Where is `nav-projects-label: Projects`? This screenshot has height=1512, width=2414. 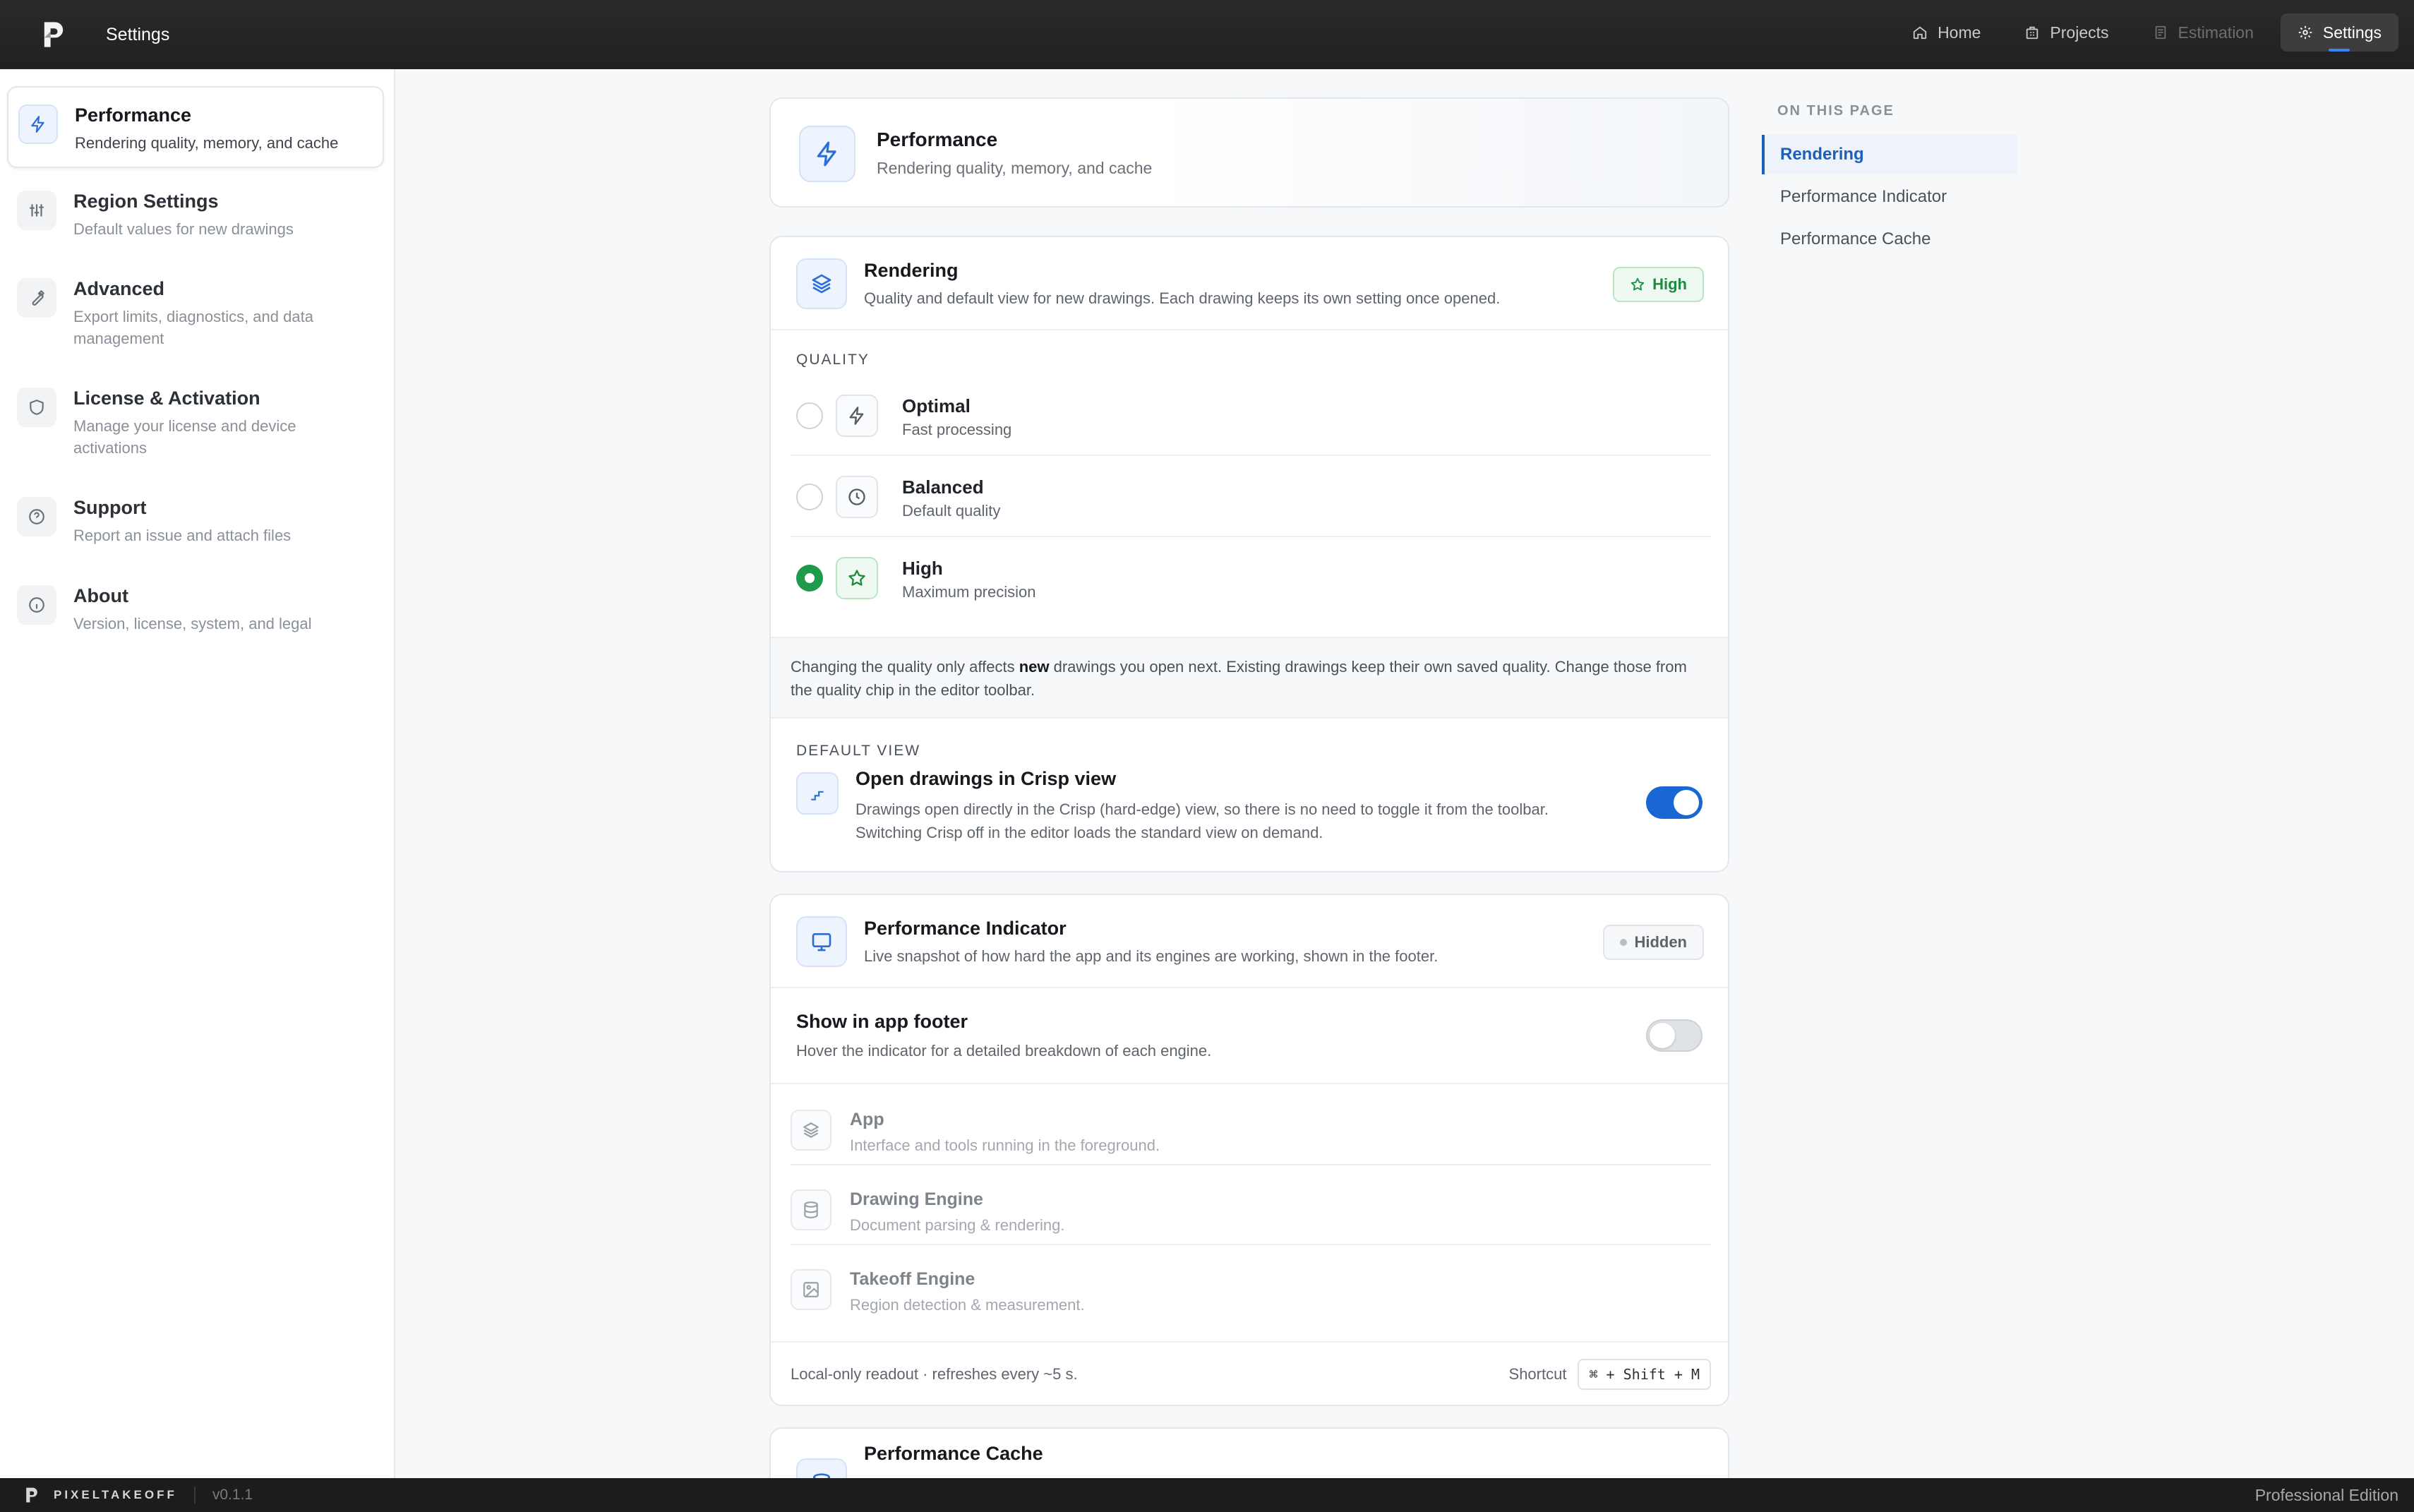
nav-projects-label: Projects is located at coordinates (2079, 33).